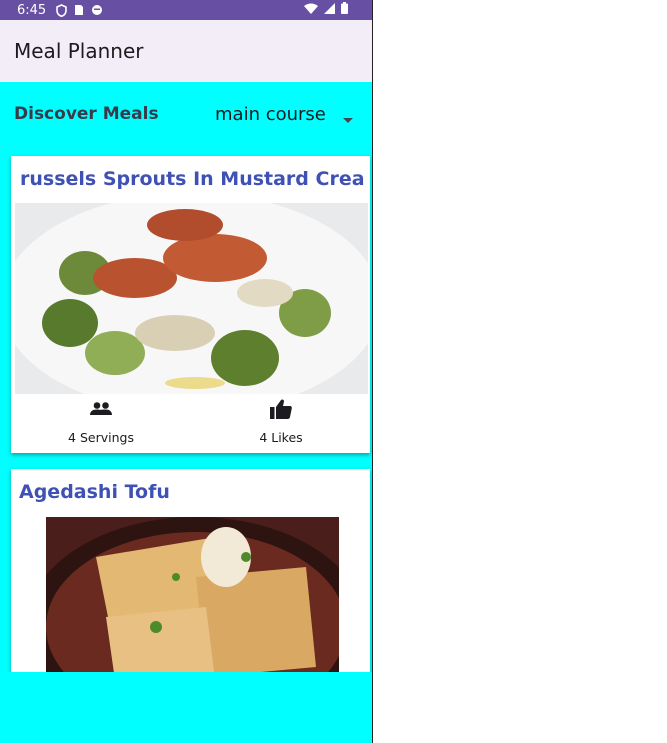 This screenshot has width=667, height=743. What do you see at coordinates (79, 10) in the screenshot?
I see `sim-card-icon` at bounding box center [79, 10].